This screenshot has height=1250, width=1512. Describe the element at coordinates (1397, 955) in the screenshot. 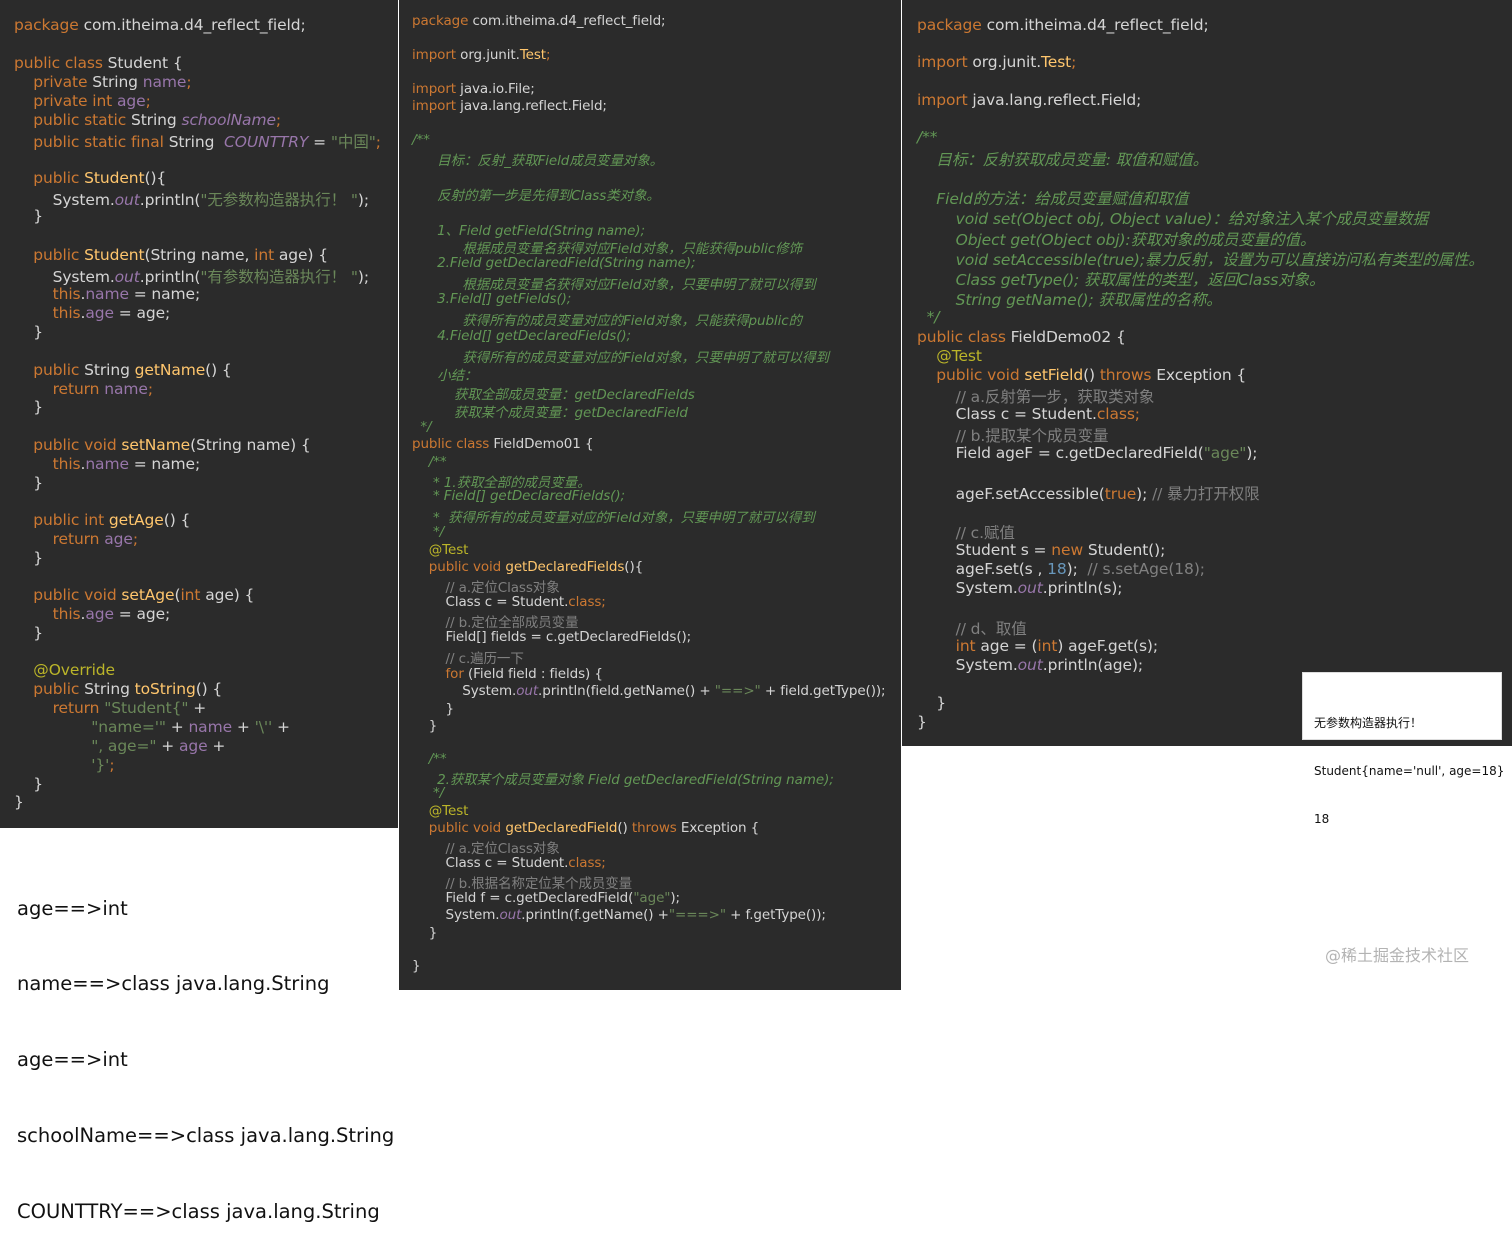

I see `watermark: @稀土掘金技术社区` at that location.